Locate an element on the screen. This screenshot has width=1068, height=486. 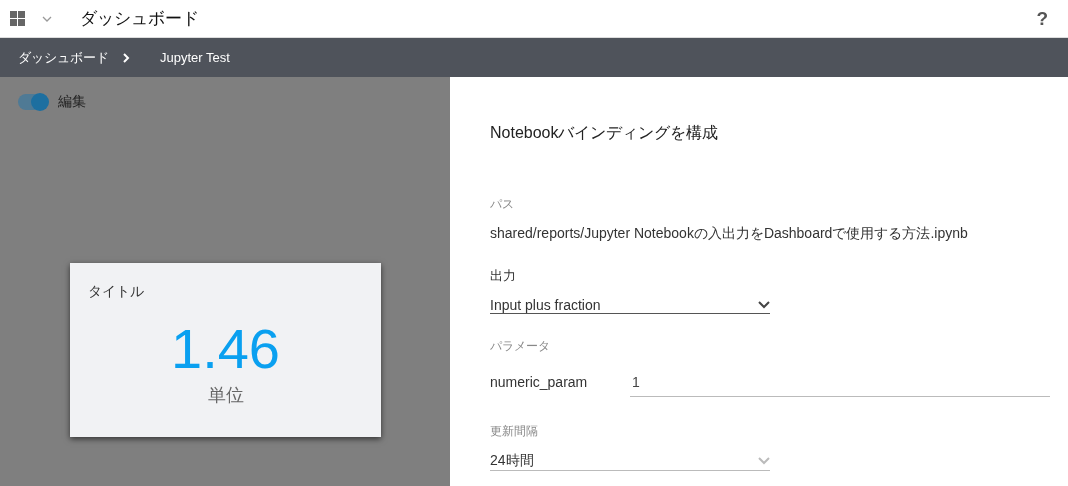
field-label: 出力 is located at coordinates (503, 276).